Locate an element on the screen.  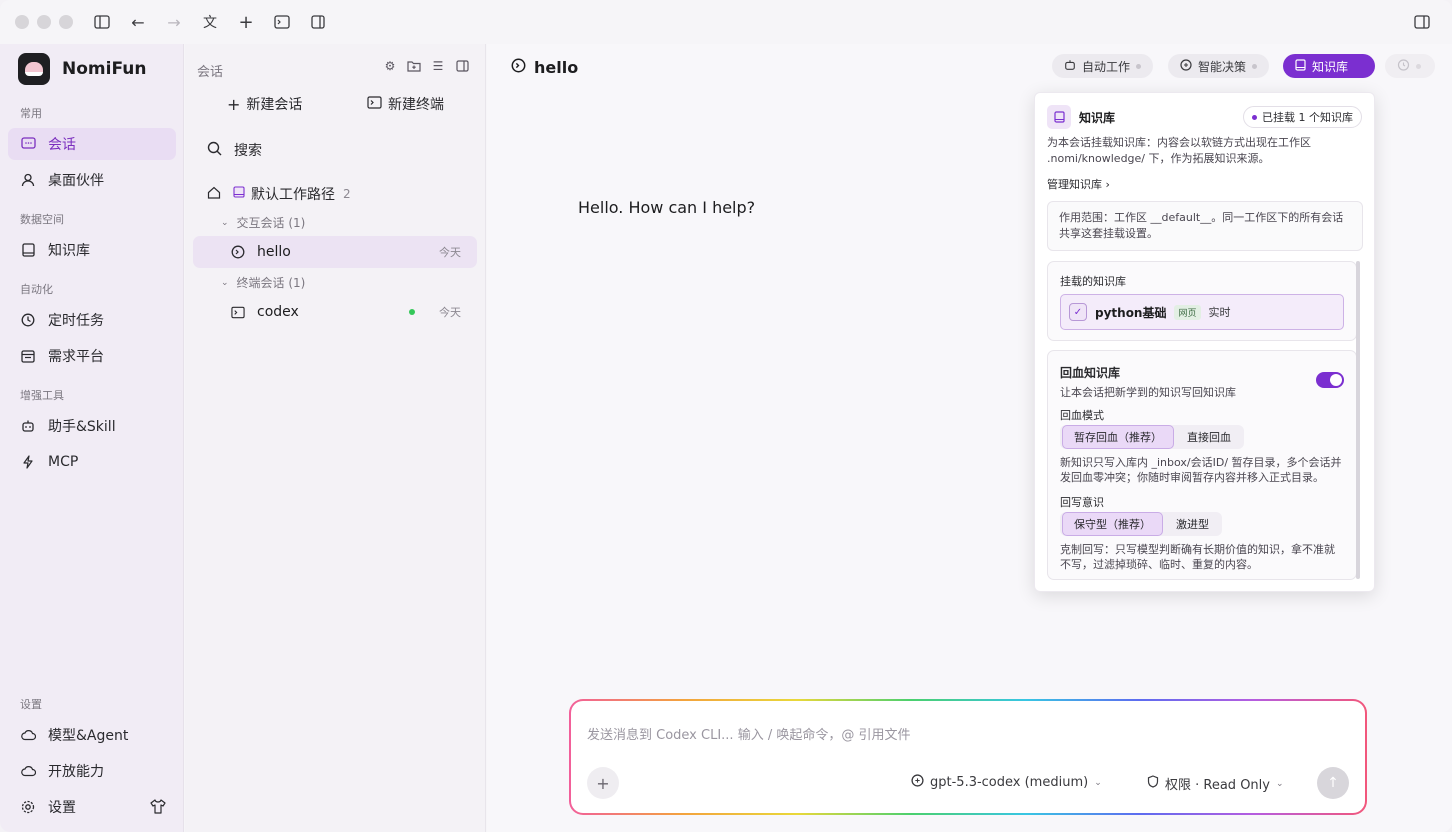
alarm-pill is located at coordinates (1410, 66).